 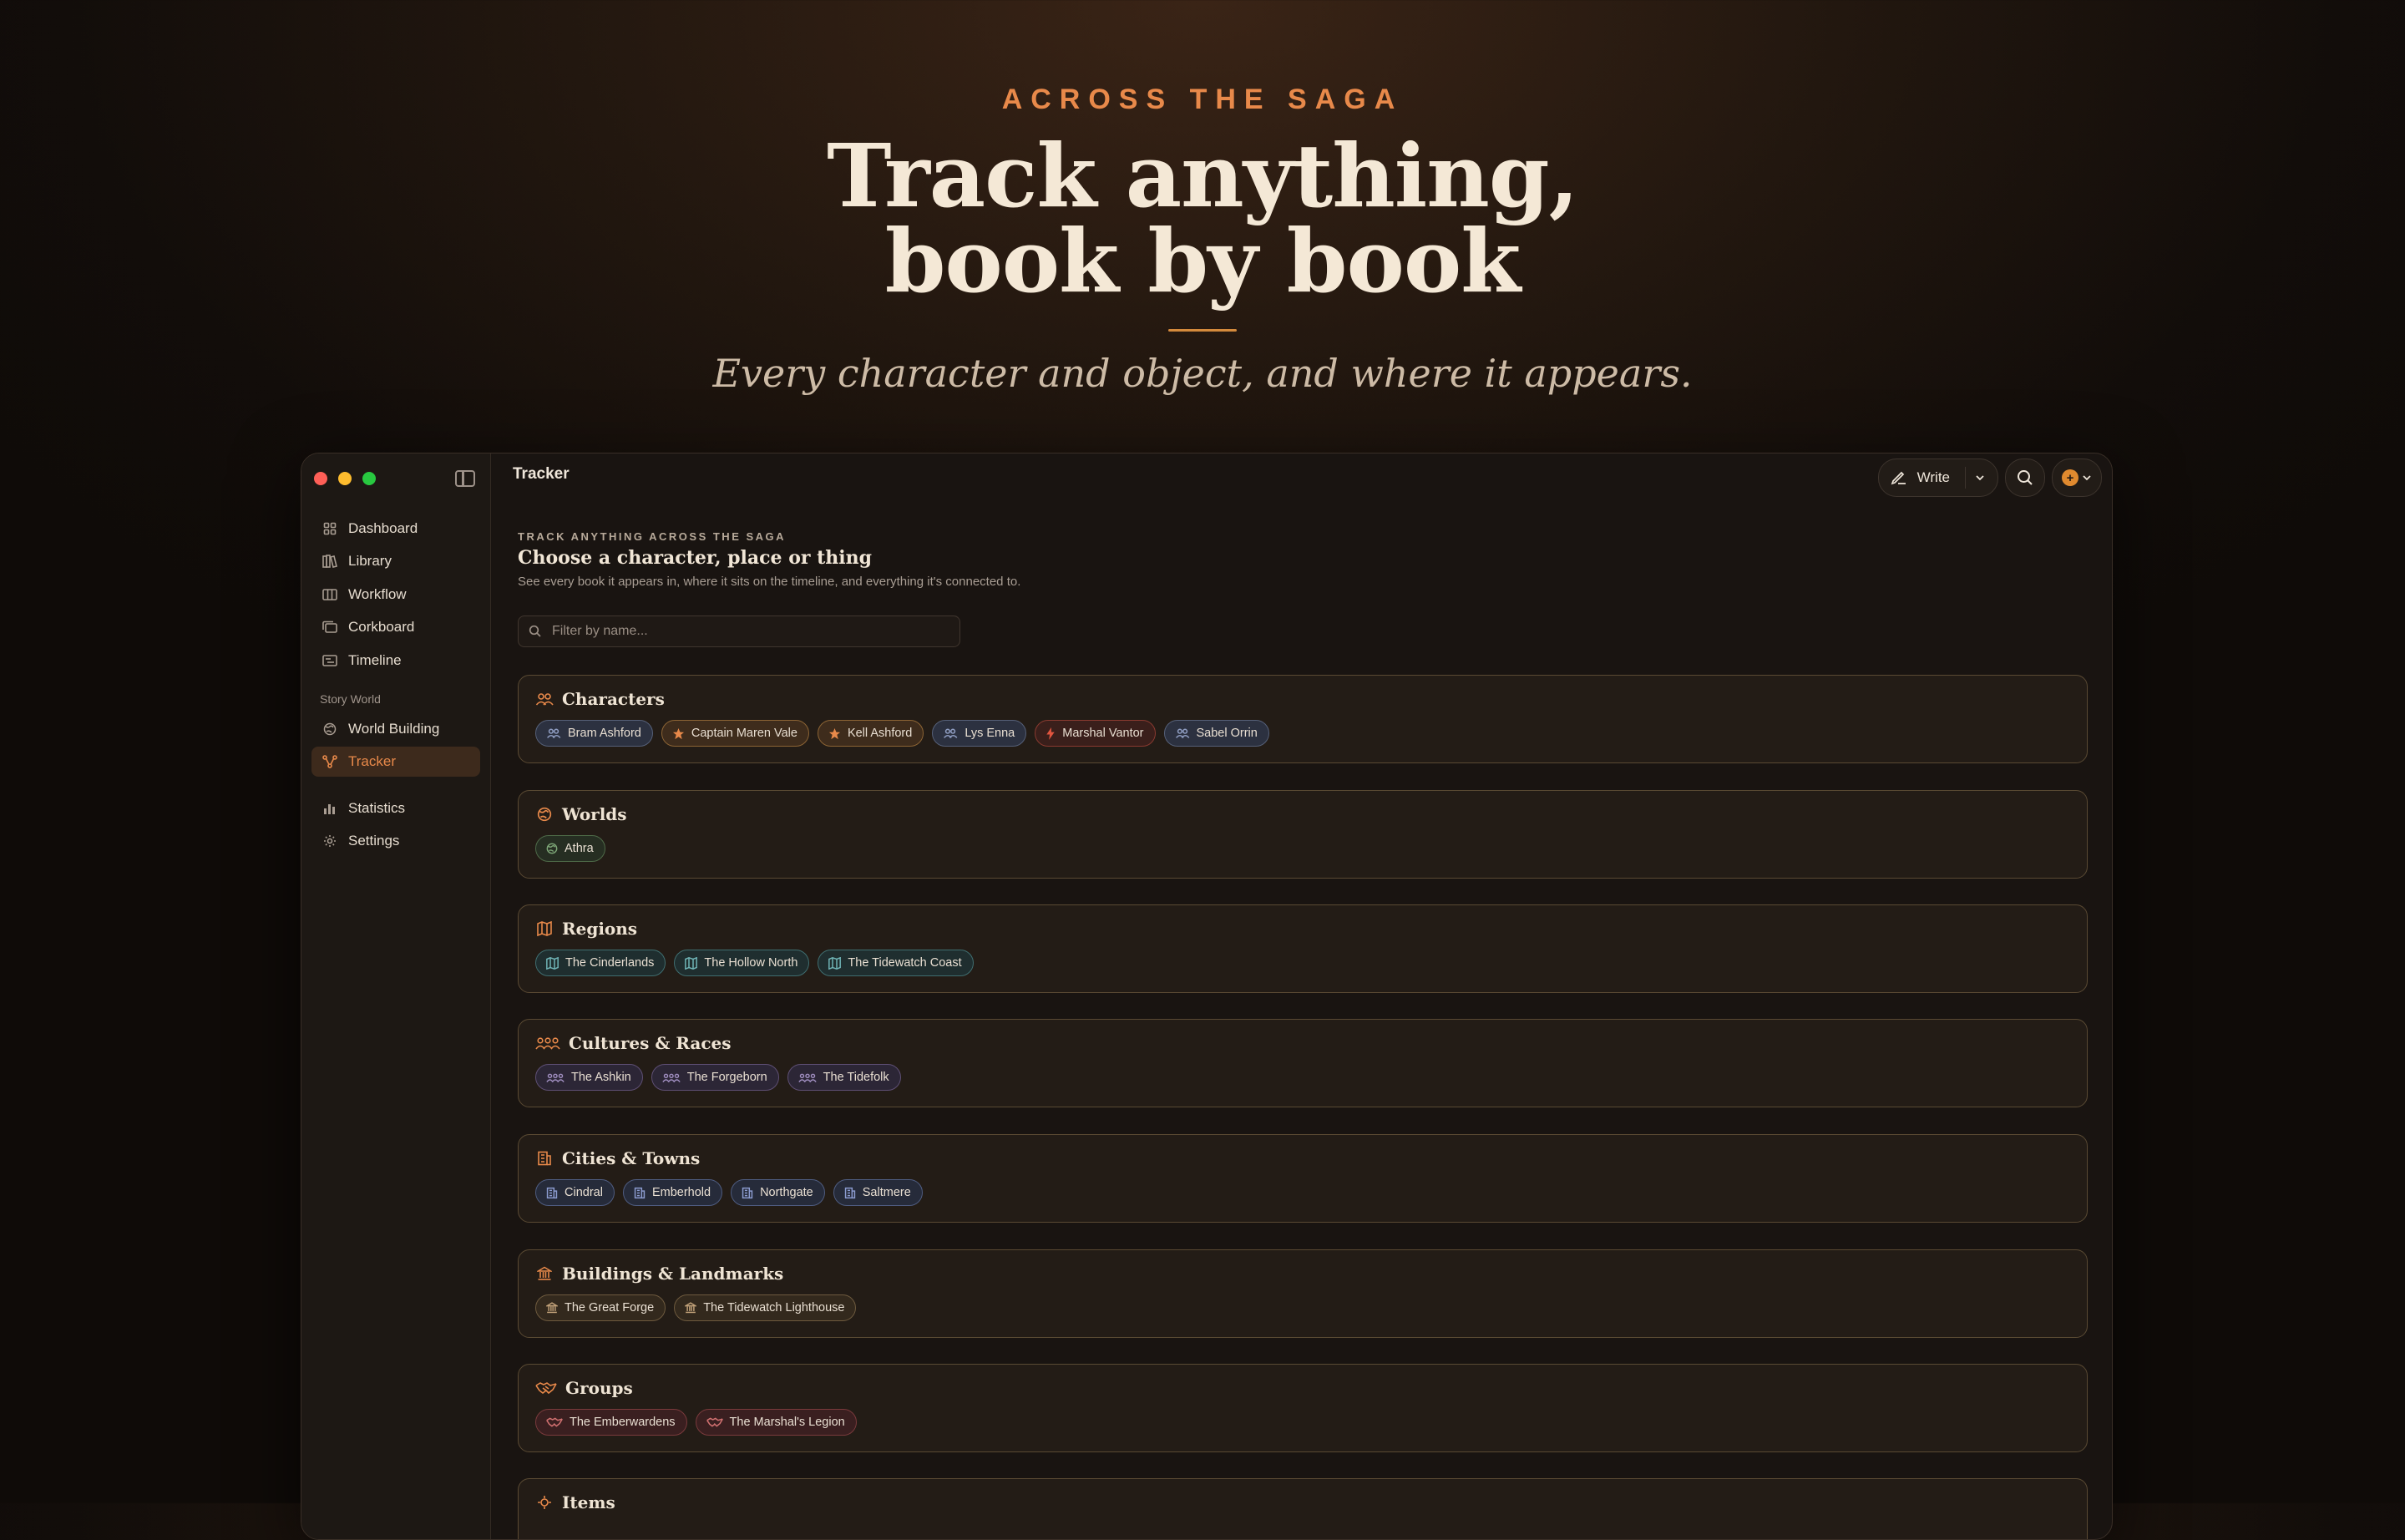 I want to click on category-header: Regions, so click(x=586, y=929).